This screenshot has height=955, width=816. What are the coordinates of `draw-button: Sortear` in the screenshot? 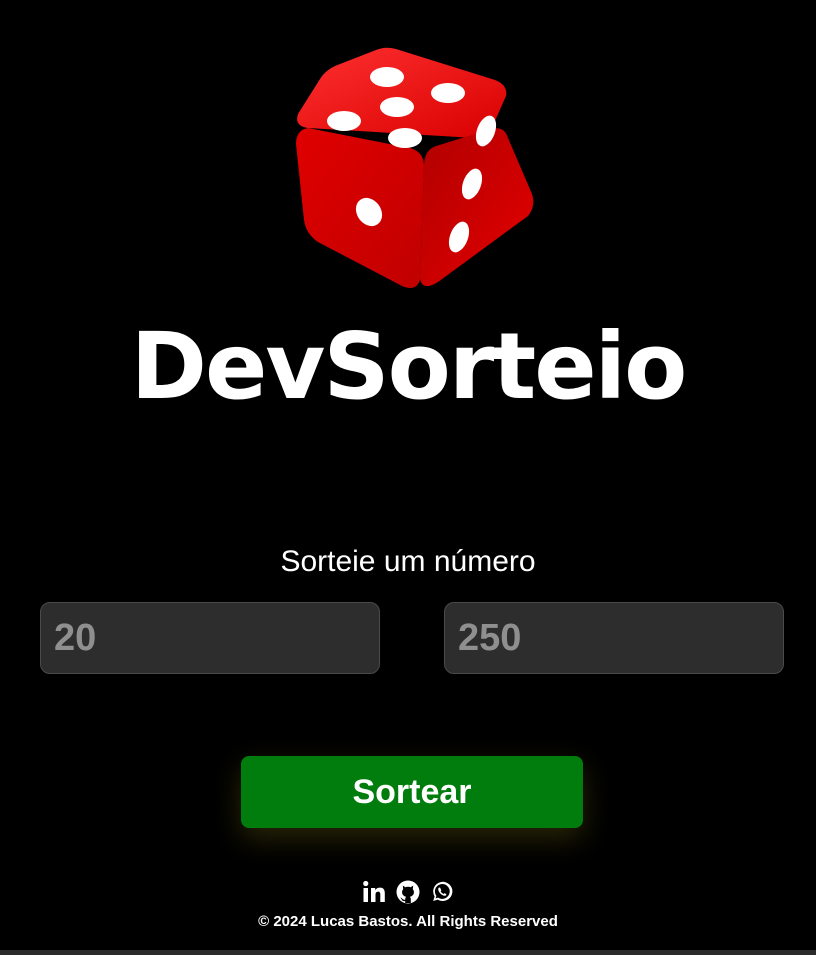 It's located at (412, 792).